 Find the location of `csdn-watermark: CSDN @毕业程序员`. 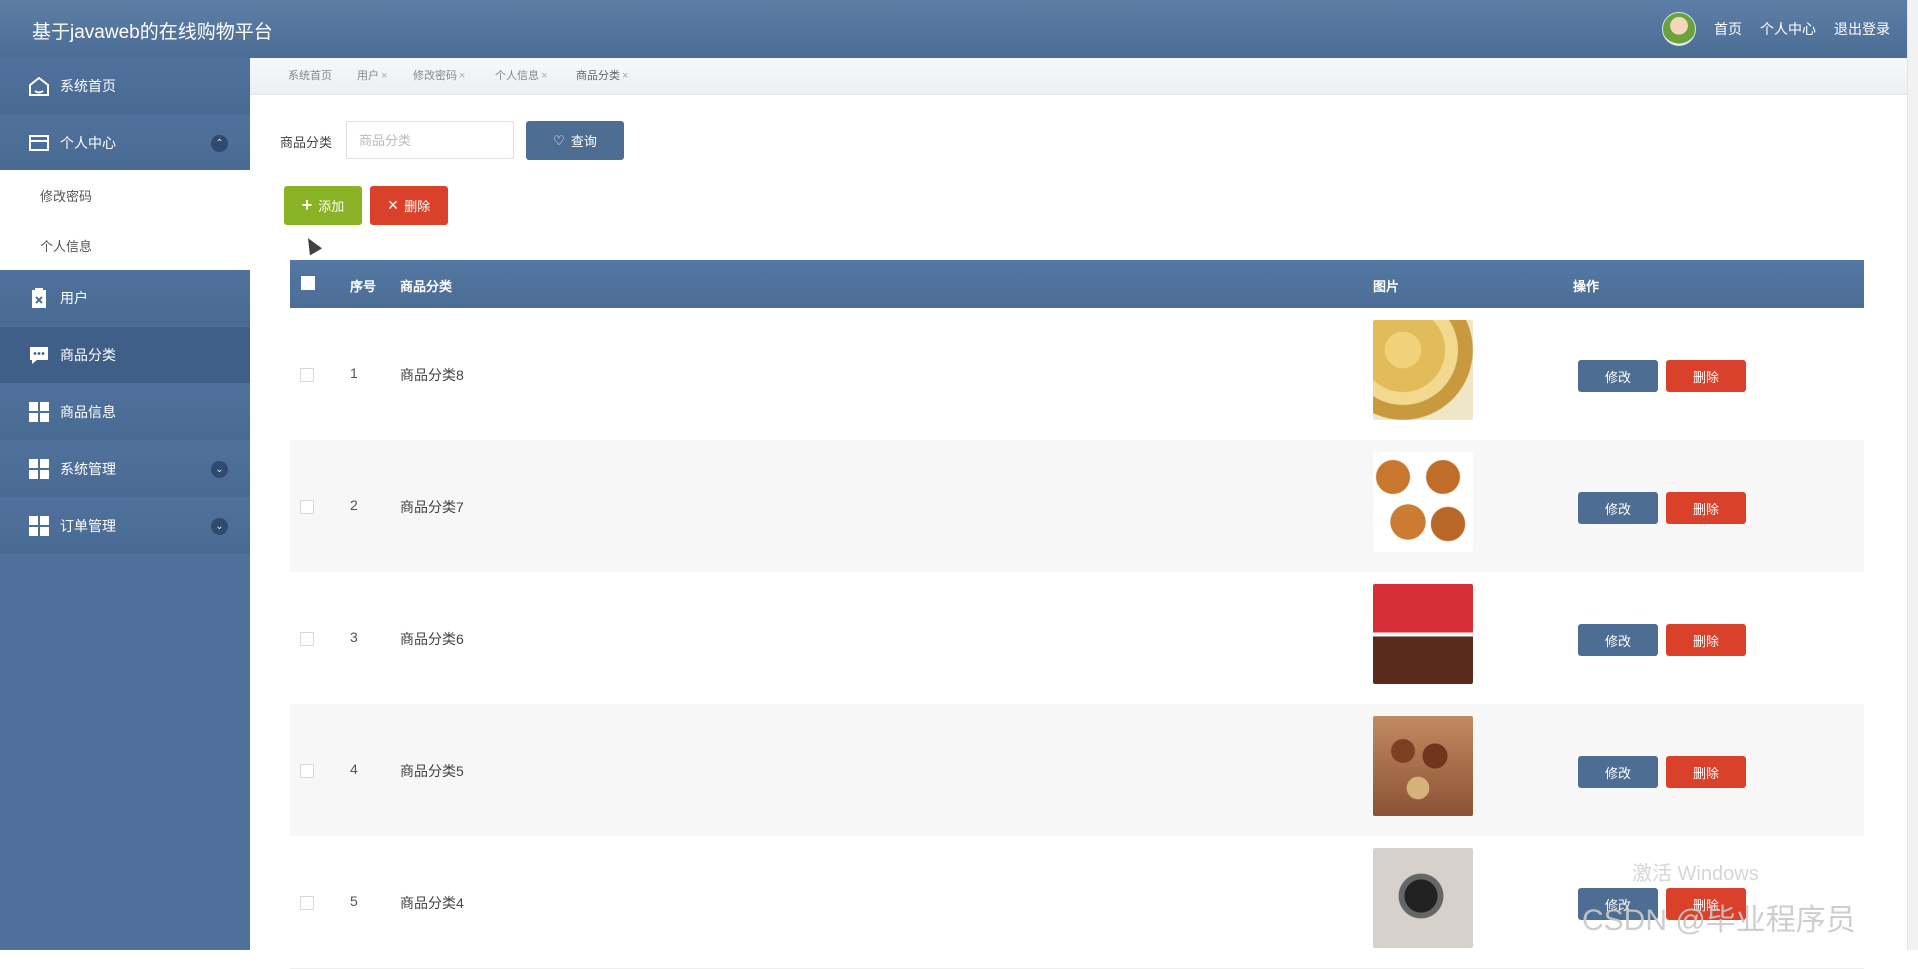

csdn-watermark: CSDN @毕业程序员 is located at coordinates (1719, 920).